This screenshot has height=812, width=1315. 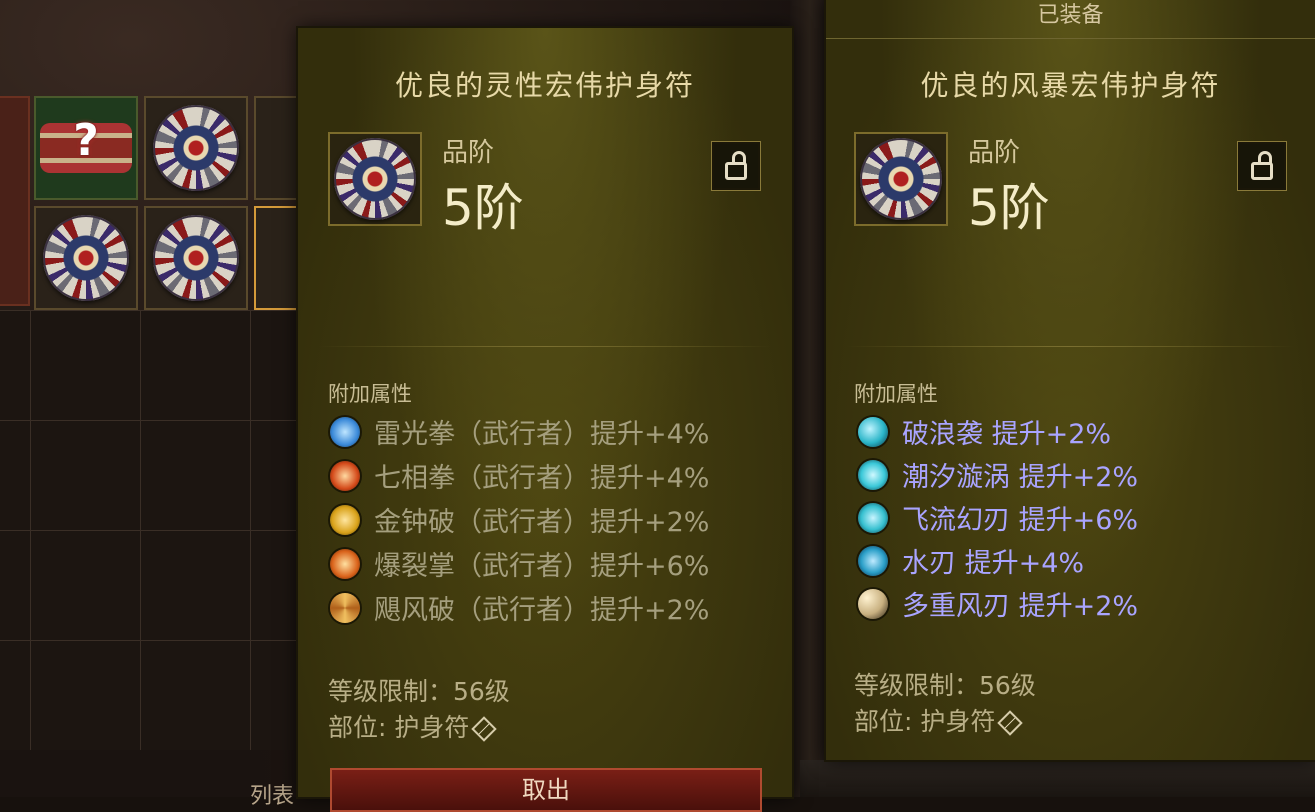 I want to click on equipped-label: 已装备, so click(x=1070, y=19).